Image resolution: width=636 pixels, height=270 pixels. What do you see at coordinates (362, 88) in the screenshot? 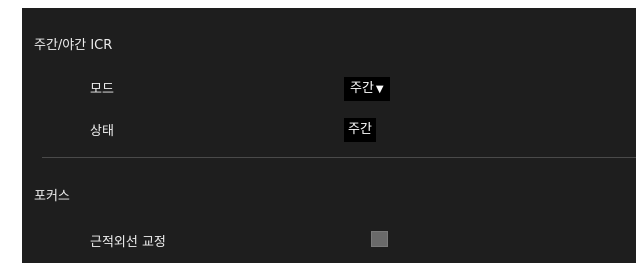
I see `mode-select-value: 주간` at bounding box center [362, 88].